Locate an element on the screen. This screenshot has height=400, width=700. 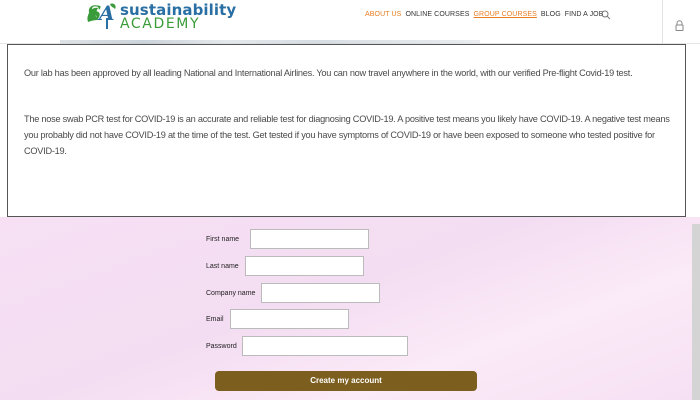
nav-online-courses: ONLINE COURSES is located at coordinates (437, 14).